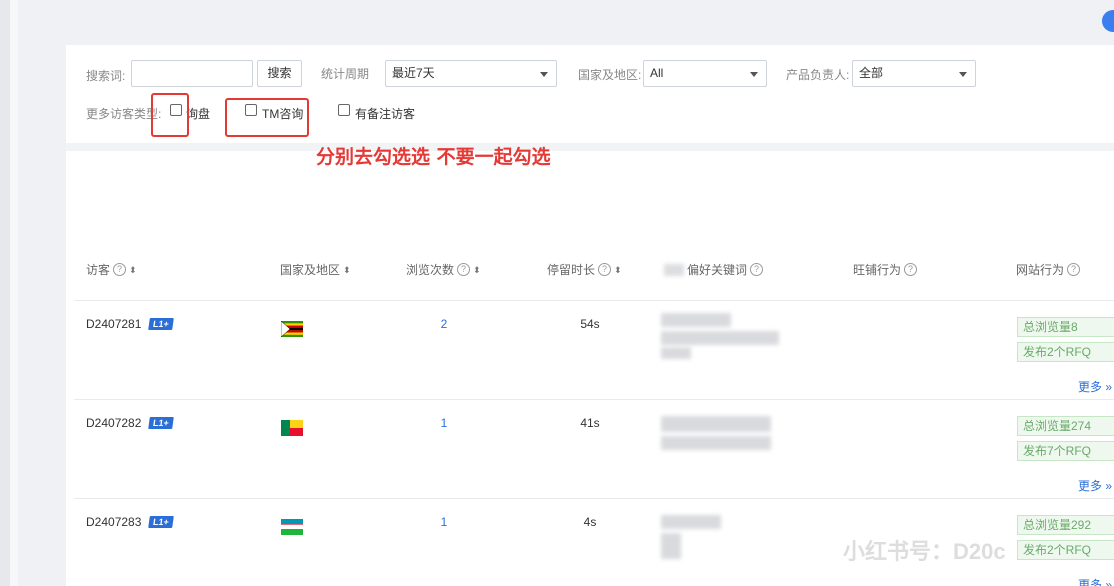 Image resolution: width=1114 pixels, height=586 pixels. Describe the element at coordinates (590, 423) in the screenshot. I see `duration: 41s` at that location.